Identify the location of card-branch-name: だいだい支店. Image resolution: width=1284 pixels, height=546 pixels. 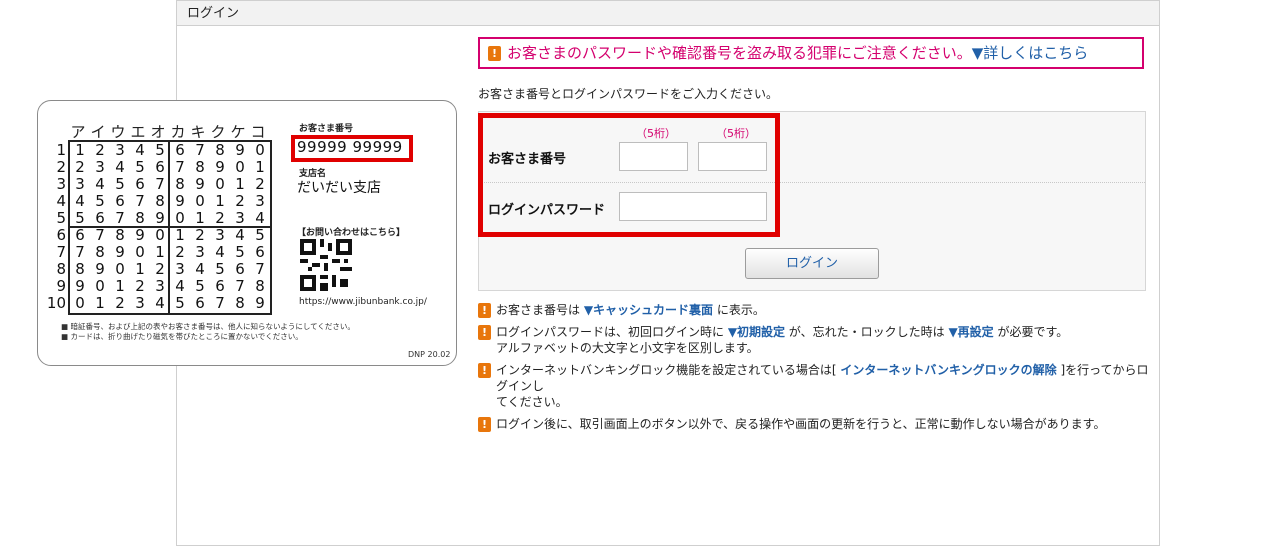
(339, 188).